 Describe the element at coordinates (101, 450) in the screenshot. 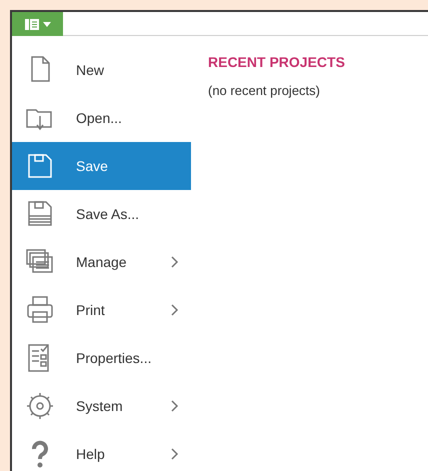

I see `menu-item: Help` at that location.